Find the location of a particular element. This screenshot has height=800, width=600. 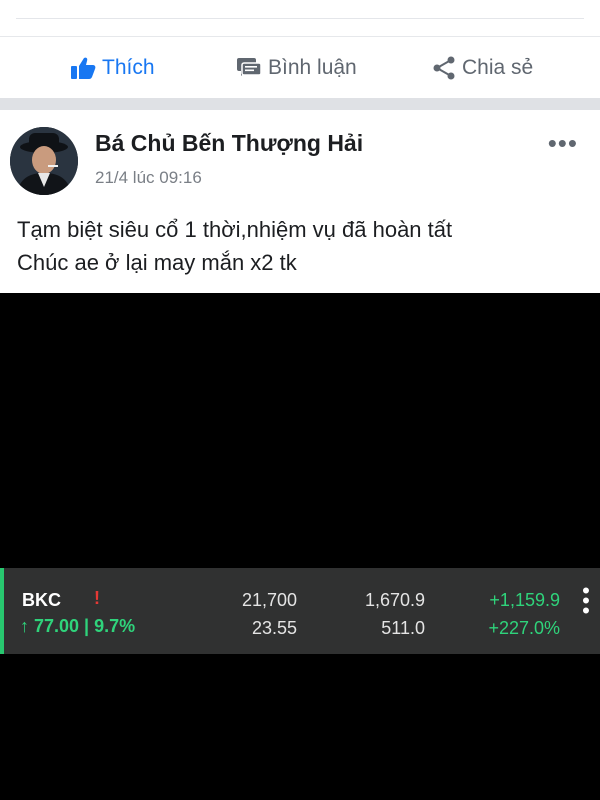

author-name: Bá Chủ Bến Thượng Hải is located at coordinates (229, 143).